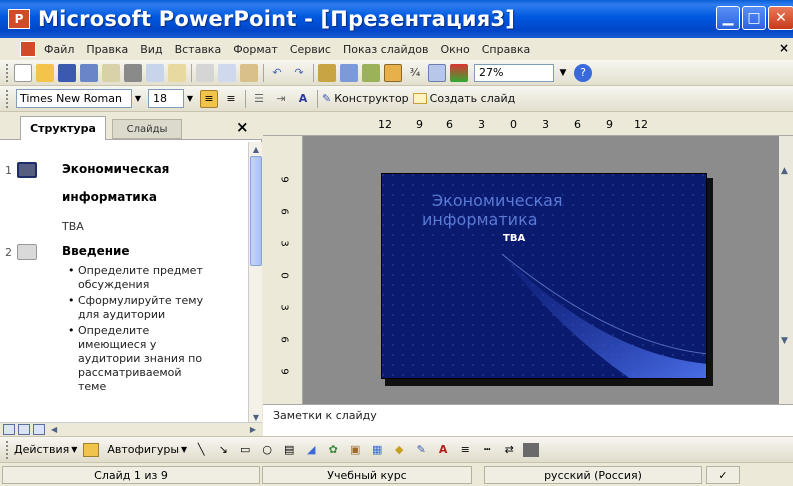 The height and width of the screenshot is (486, 793). What do you see at coordinates (28, 49) in the screenshot?
I see `document-icon` at bounding box center [28, 49].